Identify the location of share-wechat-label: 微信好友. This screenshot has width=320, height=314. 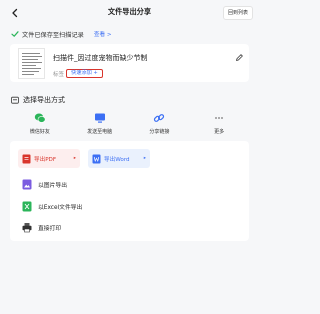
(39, 132).